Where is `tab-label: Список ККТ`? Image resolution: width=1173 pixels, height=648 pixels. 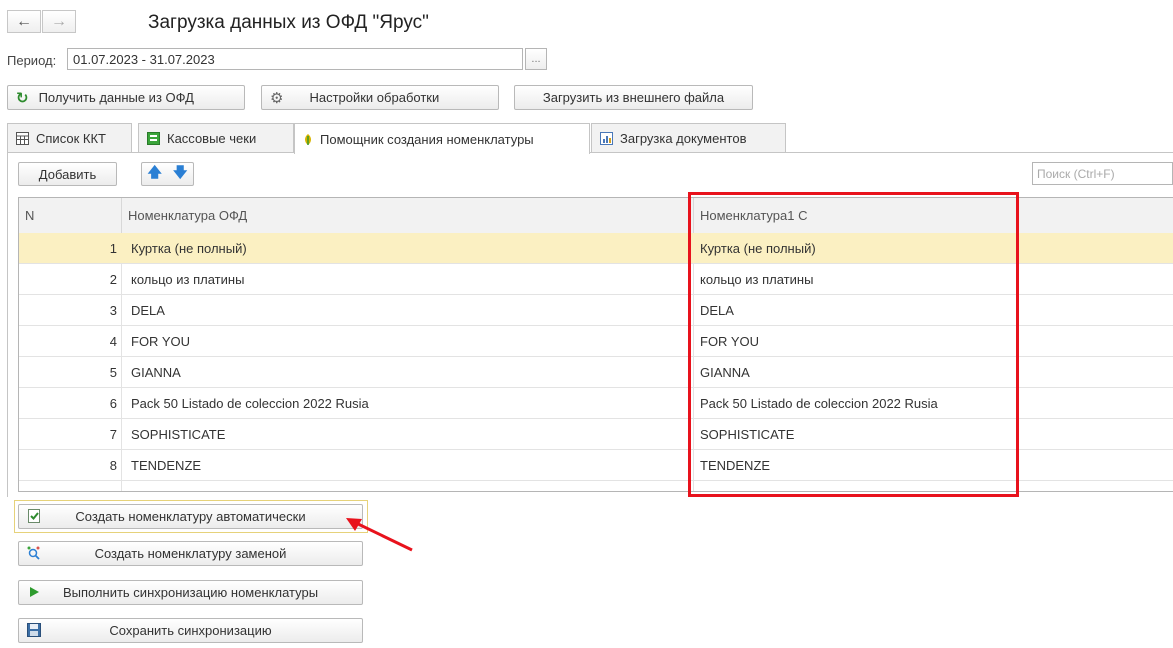
tab-label: Список ККТ is located at coordinates (71, 138).